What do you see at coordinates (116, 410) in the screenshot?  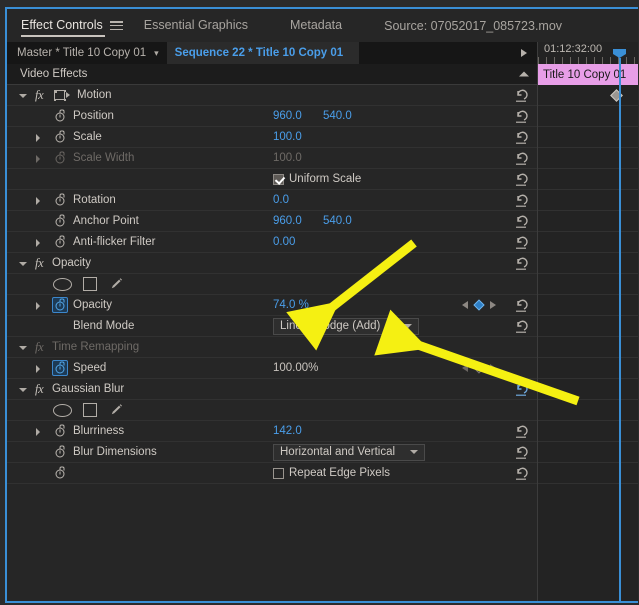 I see `pen-mask-icon` at bounding box center [116, 410].